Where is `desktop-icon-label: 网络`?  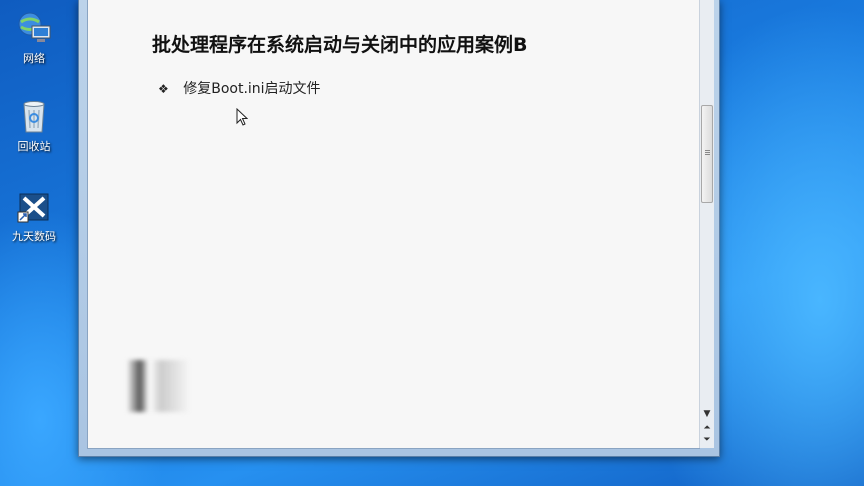 desktop-icon-label: 网络 is located at coordinates (34, 58).